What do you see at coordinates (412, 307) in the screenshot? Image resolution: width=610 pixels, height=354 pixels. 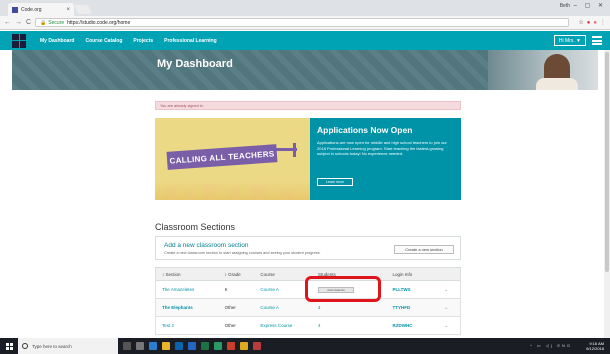 I see `login-code-link: TTYHFD` at bounding box center [412, 307].